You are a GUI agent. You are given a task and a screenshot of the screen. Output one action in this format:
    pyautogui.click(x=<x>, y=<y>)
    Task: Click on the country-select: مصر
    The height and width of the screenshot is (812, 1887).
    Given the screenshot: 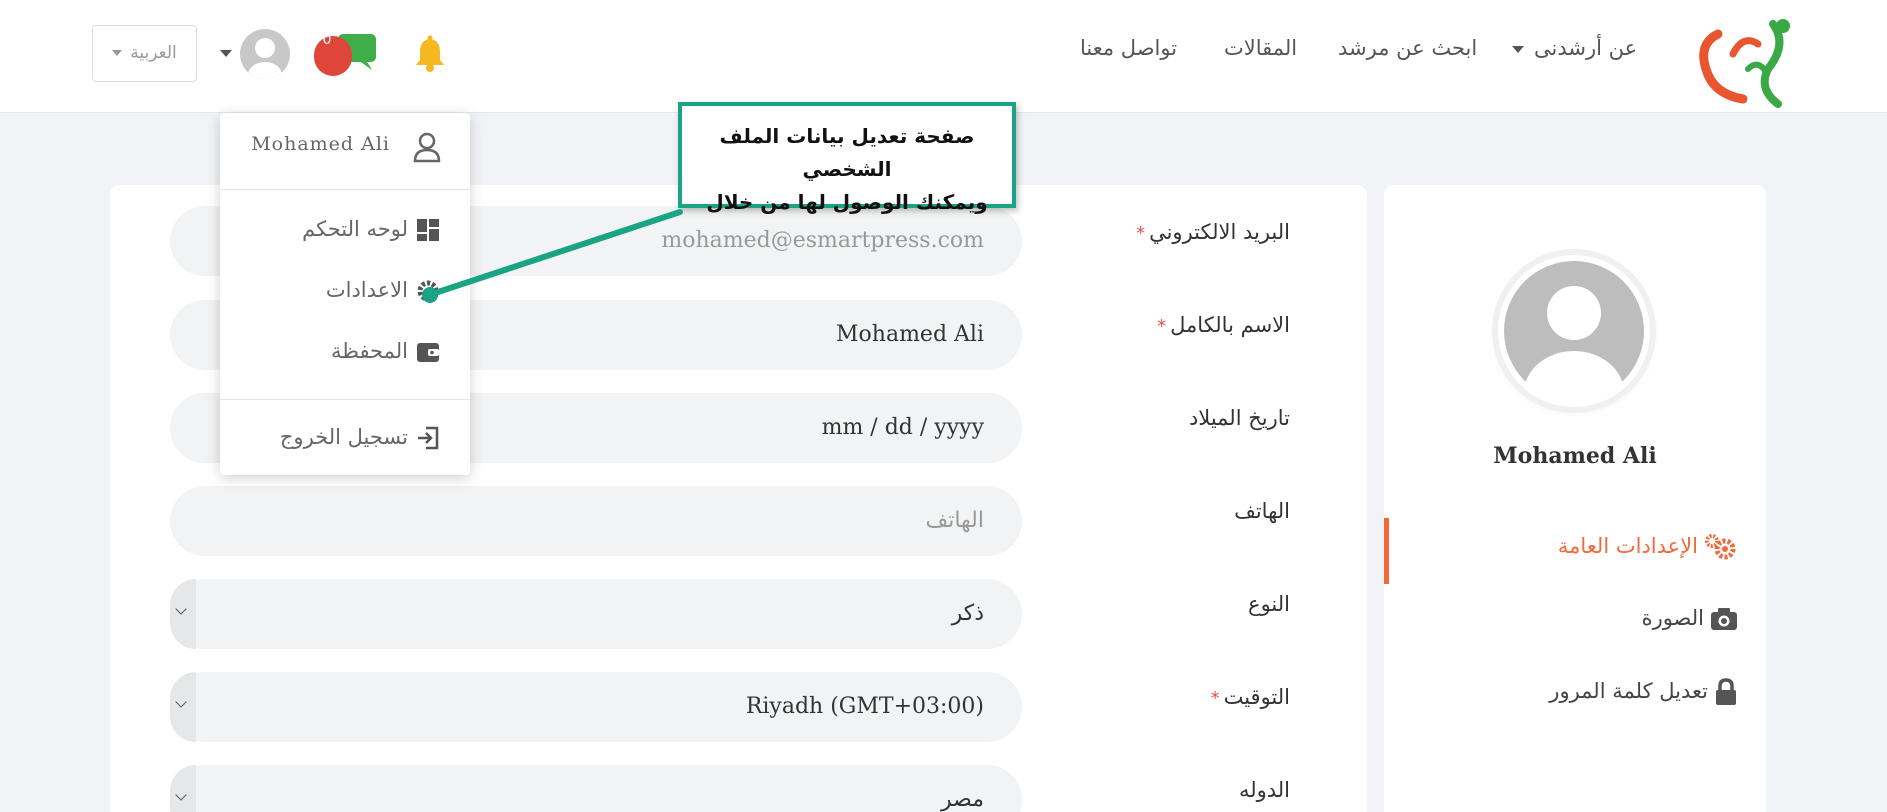 What is the action you would take?
    pyautogui.click(x=596, y=788)
    